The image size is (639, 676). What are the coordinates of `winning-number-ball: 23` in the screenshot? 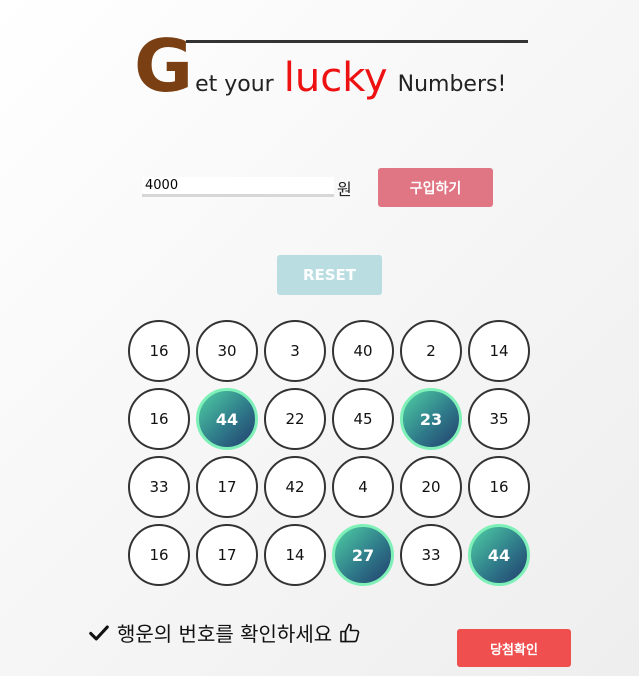 It's located at (431, 419).